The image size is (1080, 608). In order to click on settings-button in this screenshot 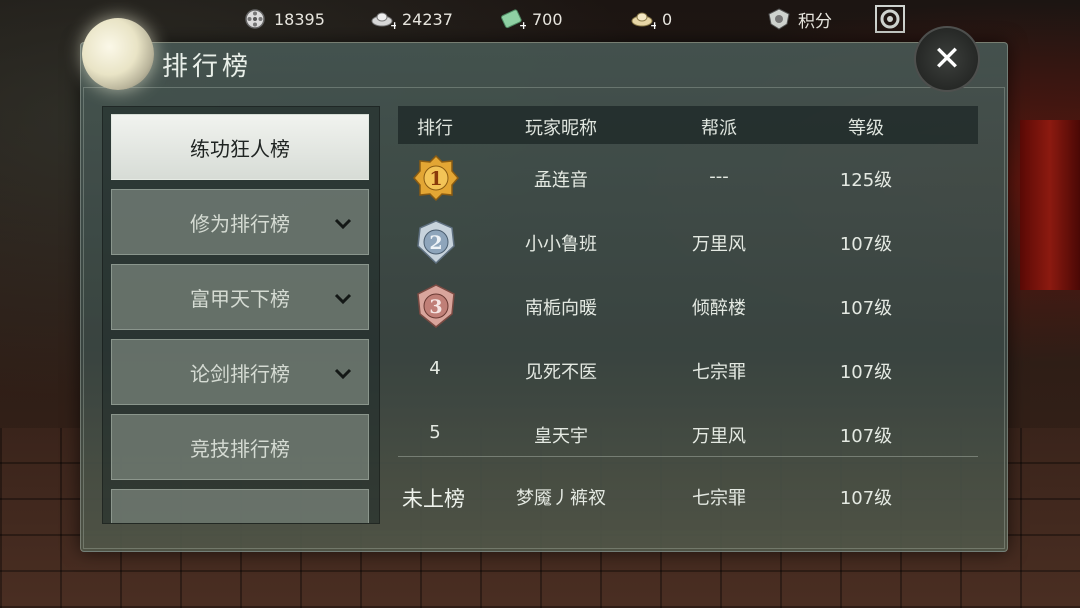, I will do `click(890, 19)`.